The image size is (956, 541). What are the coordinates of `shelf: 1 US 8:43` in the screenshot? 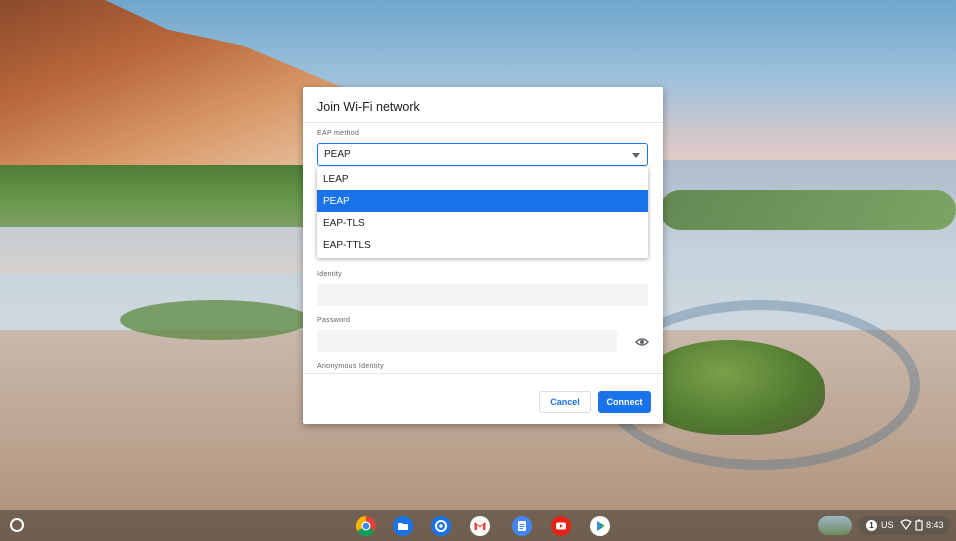 It's located at (478, 525).